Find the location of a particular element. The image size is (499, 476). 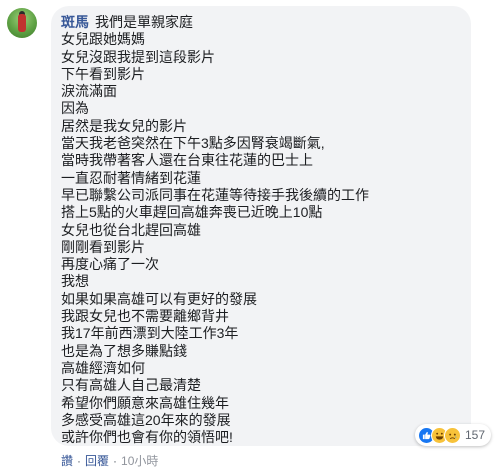

comment-line: 女兒跟她媽媽 is located at coordinates (103, 39).